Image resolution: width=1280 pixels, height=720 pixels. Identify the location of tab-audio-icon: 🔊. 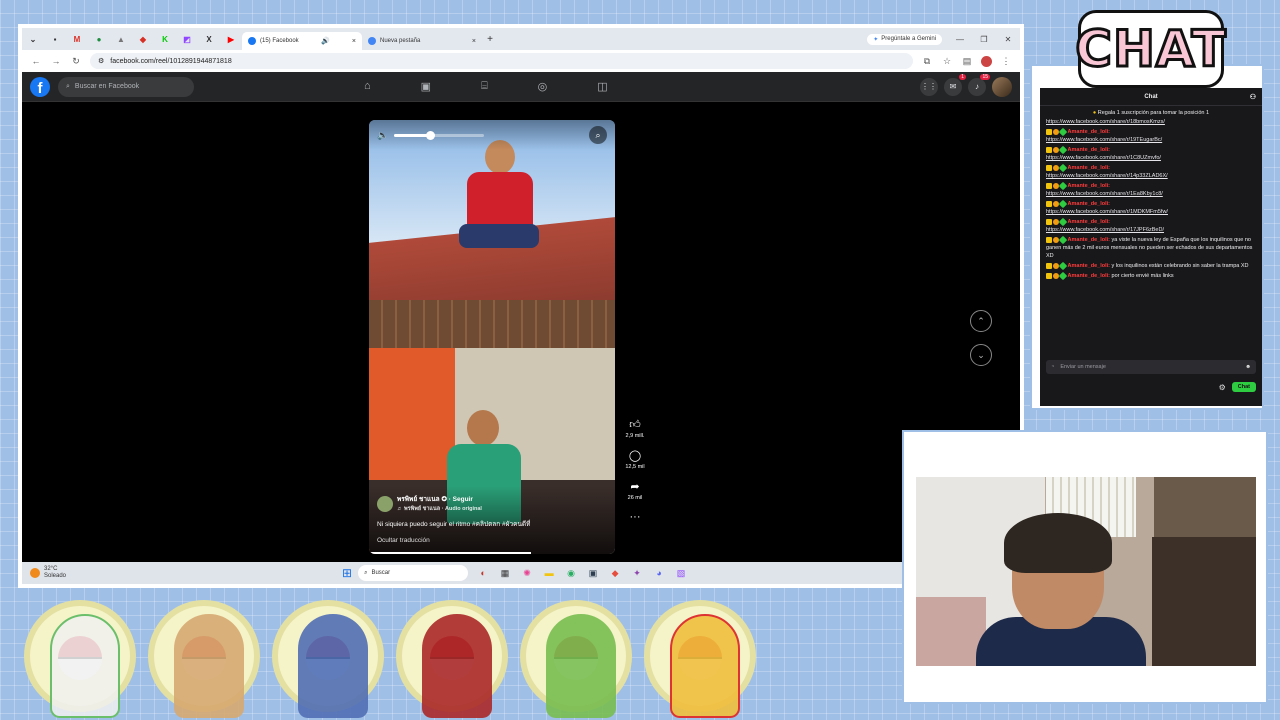
(325, 41).